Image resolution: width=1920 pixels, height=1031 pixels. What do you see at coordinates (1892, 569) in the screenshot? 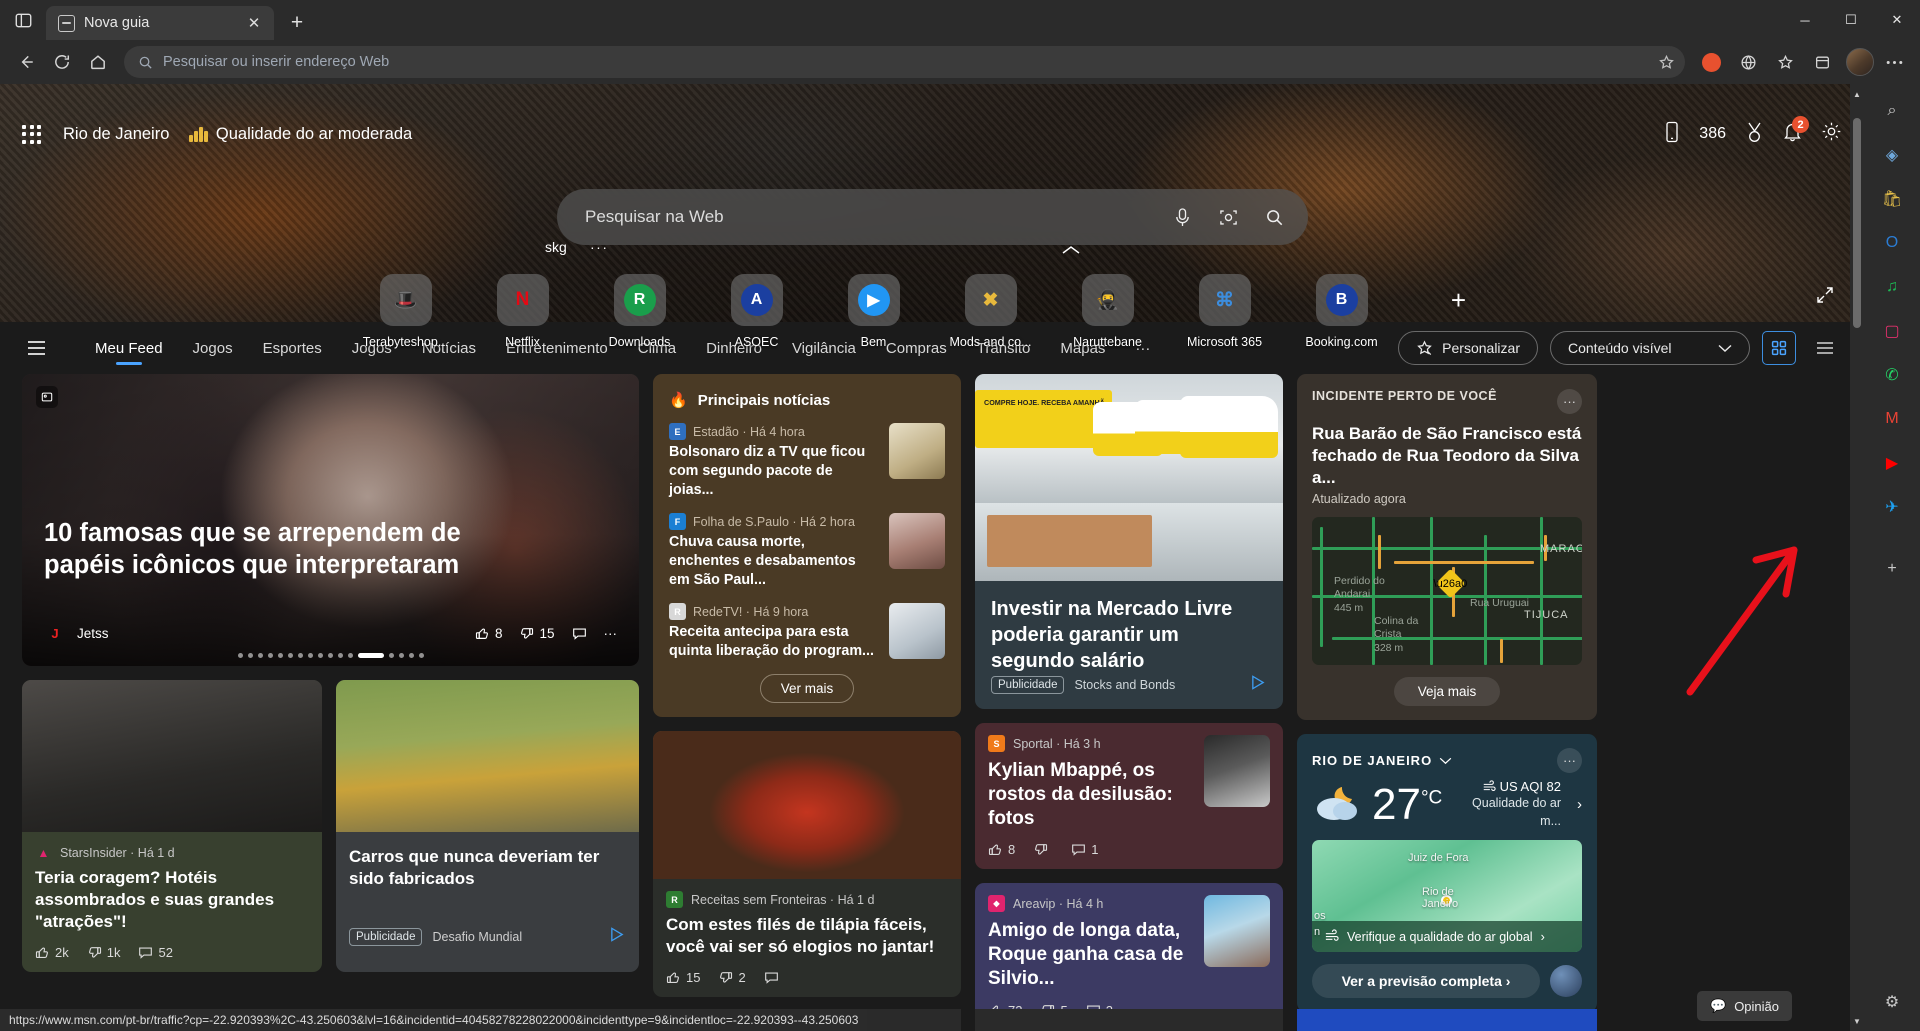
I see `add-icon: +` at bounding box center [1892, 569].